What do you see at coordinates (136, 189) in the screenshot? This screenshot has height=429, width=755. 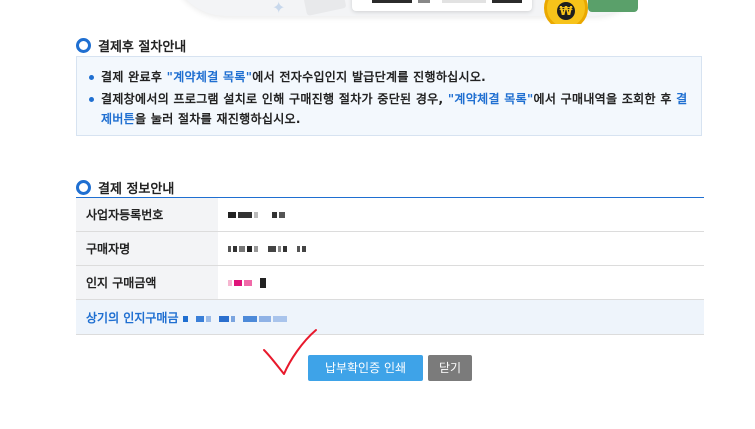 I see `section-title-text: 결제 정보안내` at bounding box center [136, 189].